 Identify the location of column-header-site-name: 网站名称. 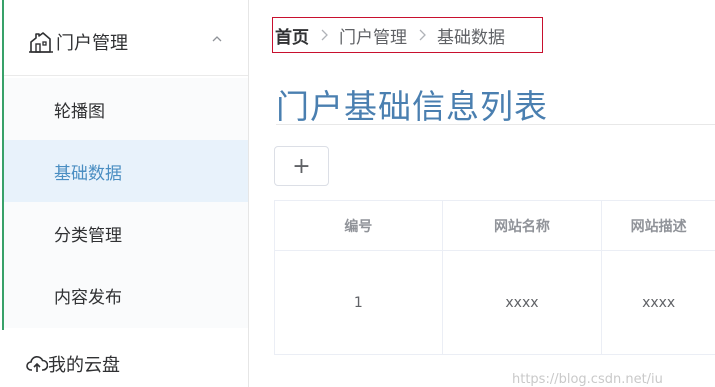
(523, 225).